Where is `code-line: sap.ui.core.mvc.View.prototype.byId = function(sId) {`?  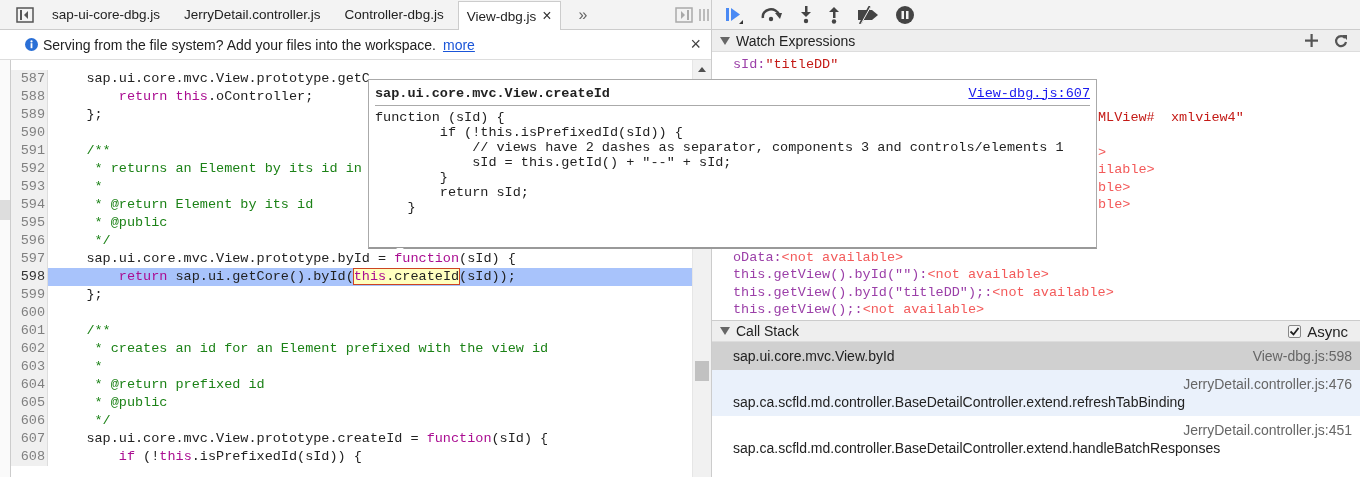
code-line: sap.ui.core.mvc.View.prototype.byId = function(sId) { is located at coordinates (300, 259).